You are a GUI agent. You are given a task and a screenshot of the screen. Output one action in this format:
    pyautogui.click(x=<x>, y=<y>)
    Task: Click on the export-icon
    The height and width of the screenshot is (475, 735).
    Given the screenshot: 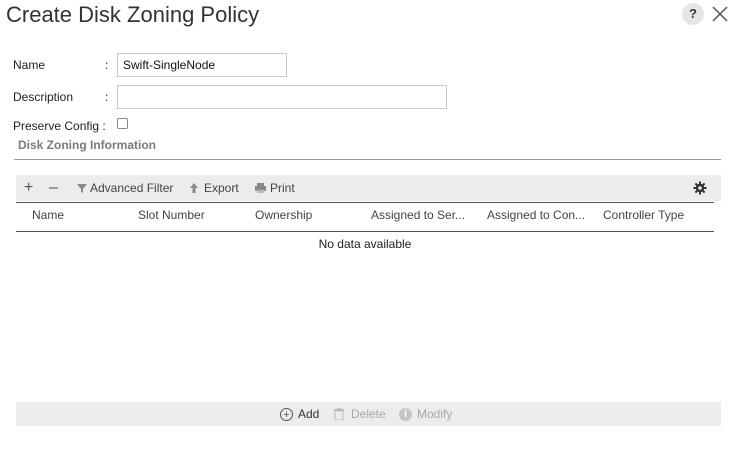 What is the action you would take?
    pyautogui.click(x=194, y=188)
    